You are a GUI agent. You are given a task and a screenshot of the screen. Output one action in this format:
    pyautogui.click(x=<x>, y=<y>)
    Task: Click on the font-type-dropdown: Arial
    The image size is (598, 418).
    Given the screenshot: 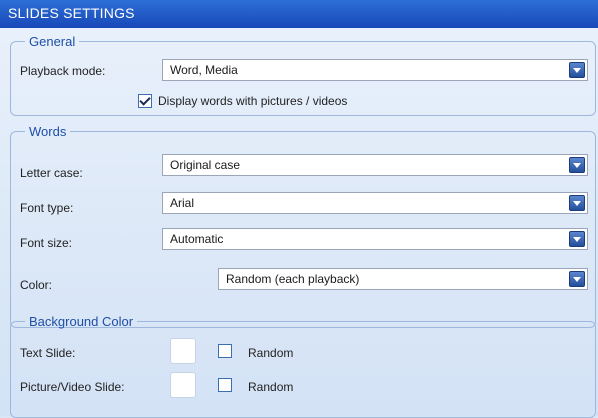 What is the action you would take?
    pyautogui.click(x=375, y=203)
    